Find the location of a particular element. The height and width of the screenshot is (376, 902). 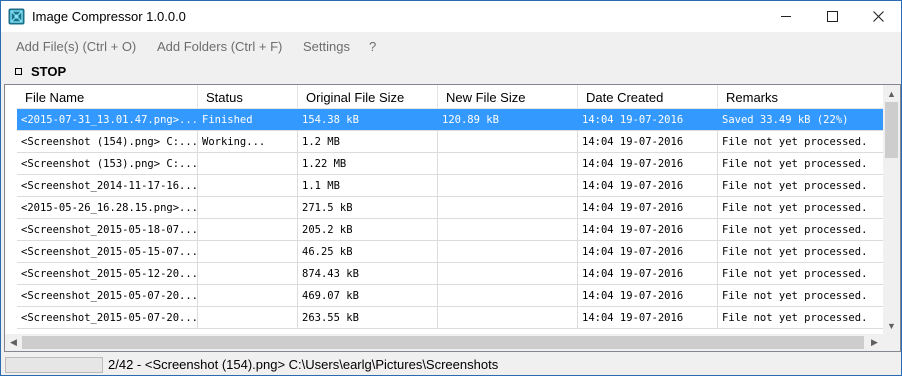

cell-new-size: 120.89 kB is located at coordinates (508, 119).